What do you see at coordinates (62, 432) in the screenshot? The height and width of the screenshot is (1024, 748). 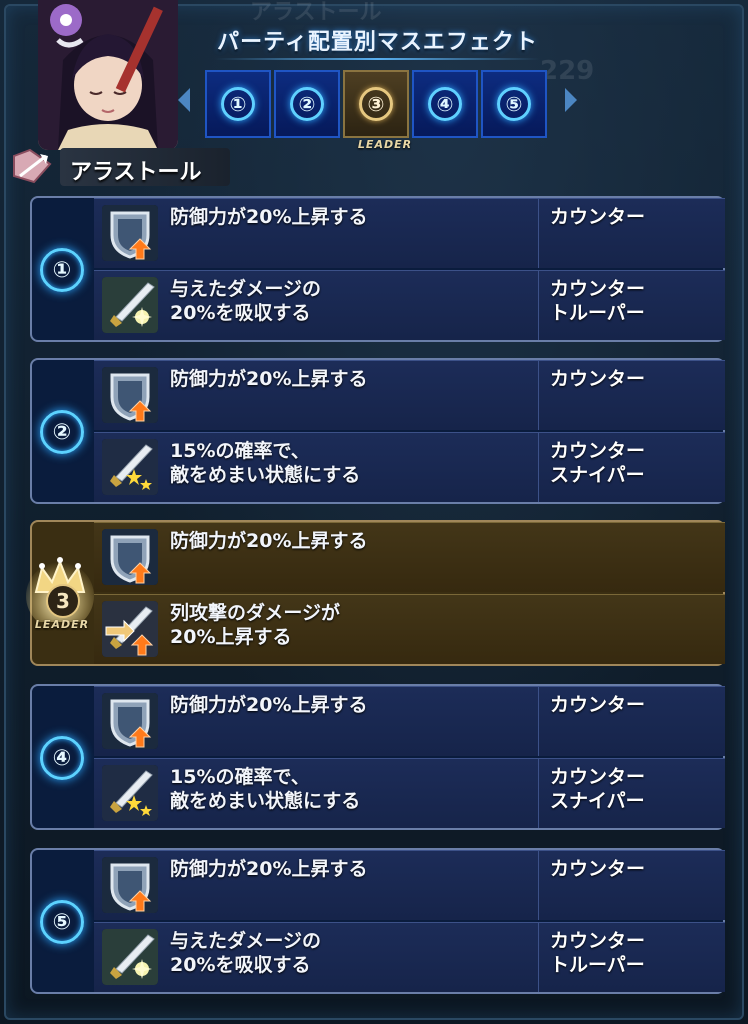 I see `group-number-badge: ②` at bounding box center [62, 432].